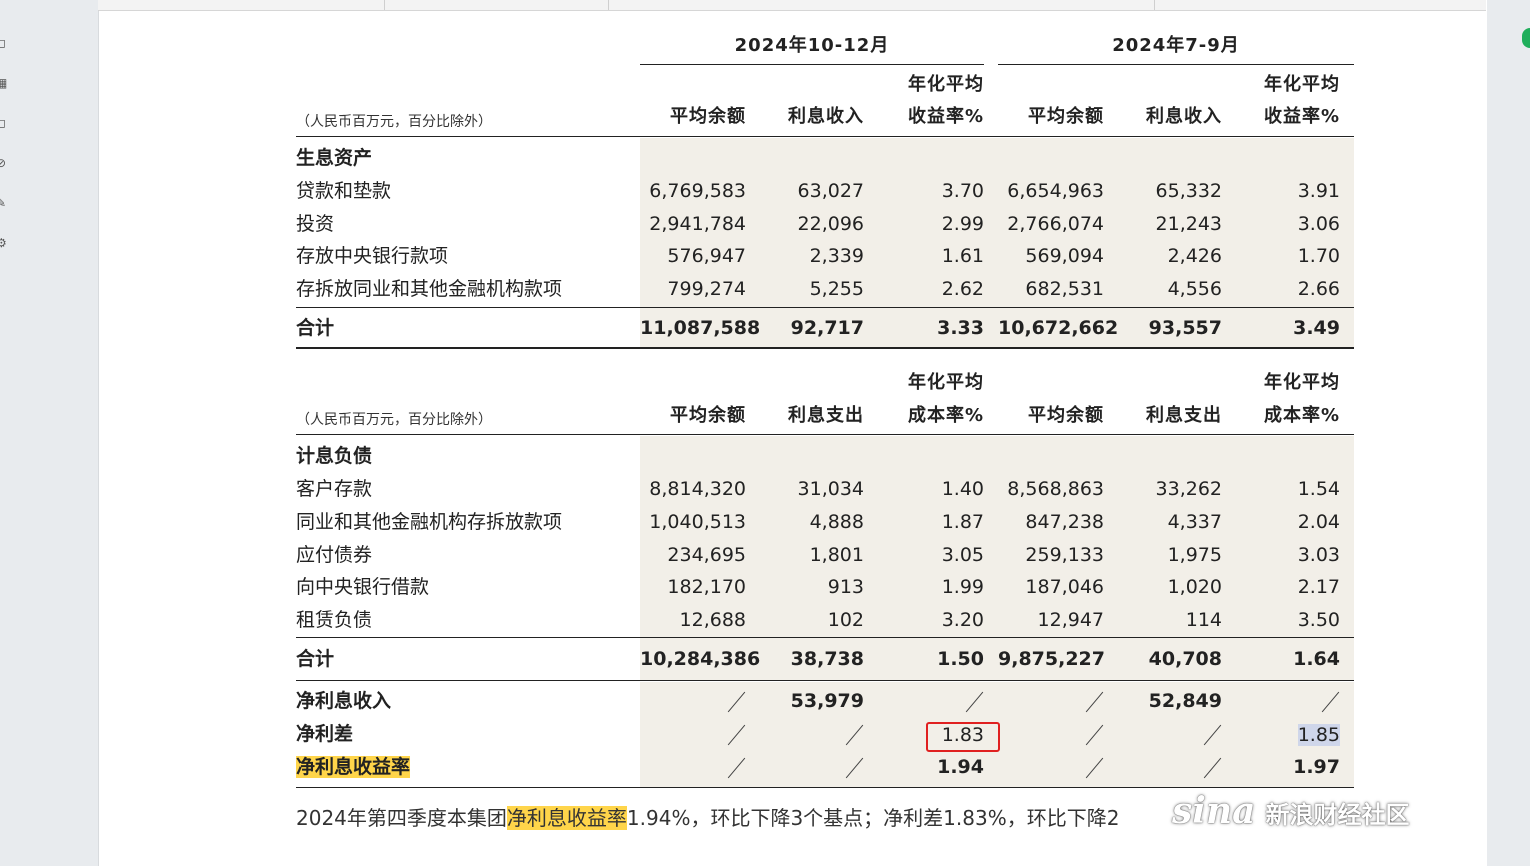 The image size is (1530, 866). Describe the element at coordinates (1301, 116) in the screenshot. I see `col-yield-q3: 收益率%` at that location.